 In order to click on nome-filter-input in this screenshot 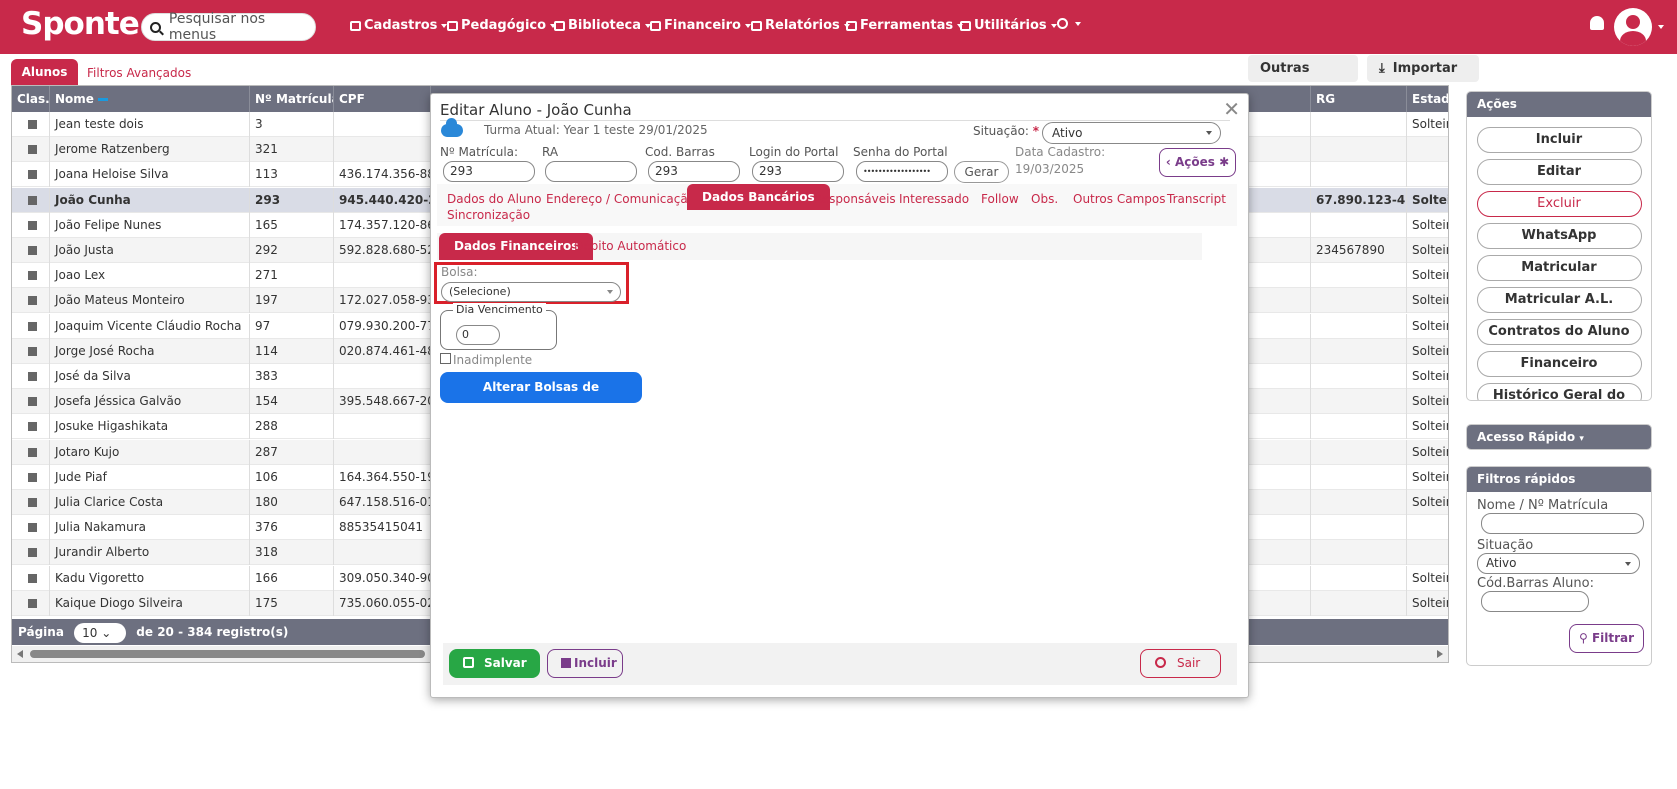, I will do `click(1562, 523)`.